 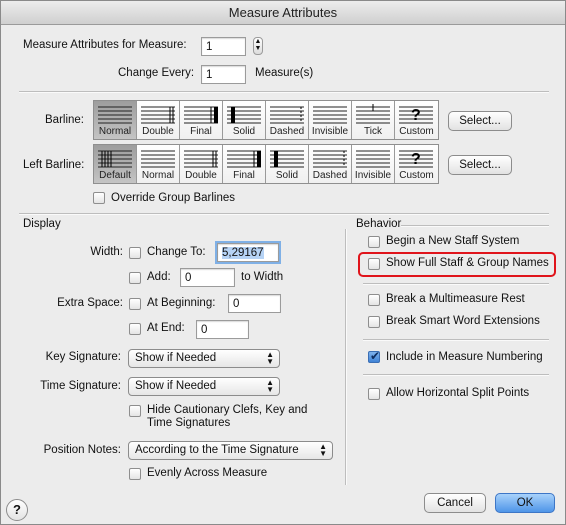 I want to click on left-barline-option-label: Dashed, so click(x=330, y=175).